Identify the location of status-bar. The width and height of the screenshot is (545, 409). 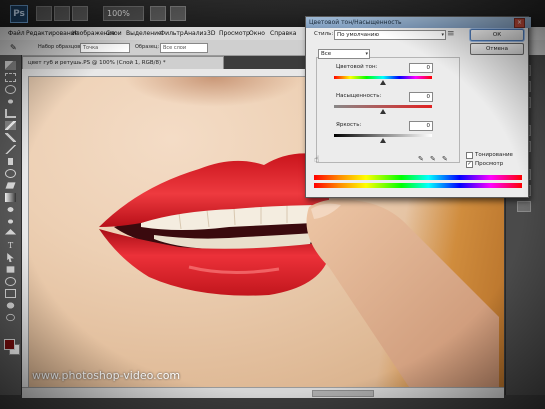
(263, 392).